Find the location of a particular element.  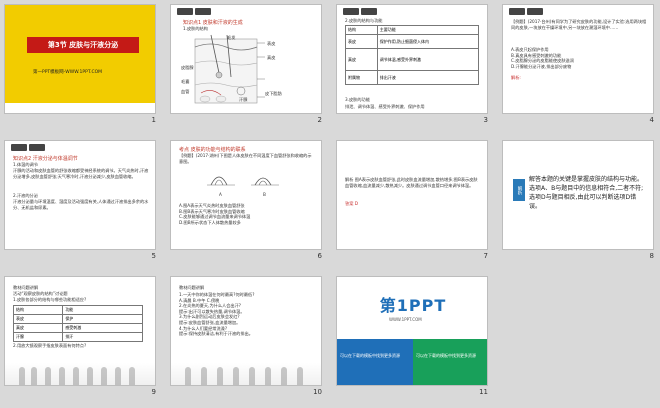

slide-subheading: 2.汗液的分泌 is located at coordinates (25, 195).